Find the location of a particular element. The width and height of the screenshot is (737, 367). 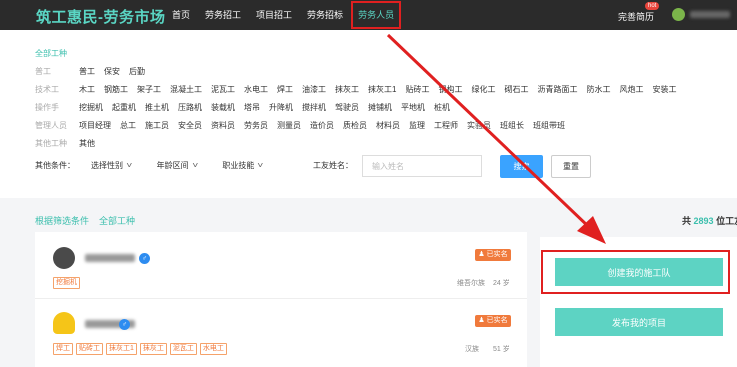

job-type-option: 材料员 is located at coordinates (388, 125).